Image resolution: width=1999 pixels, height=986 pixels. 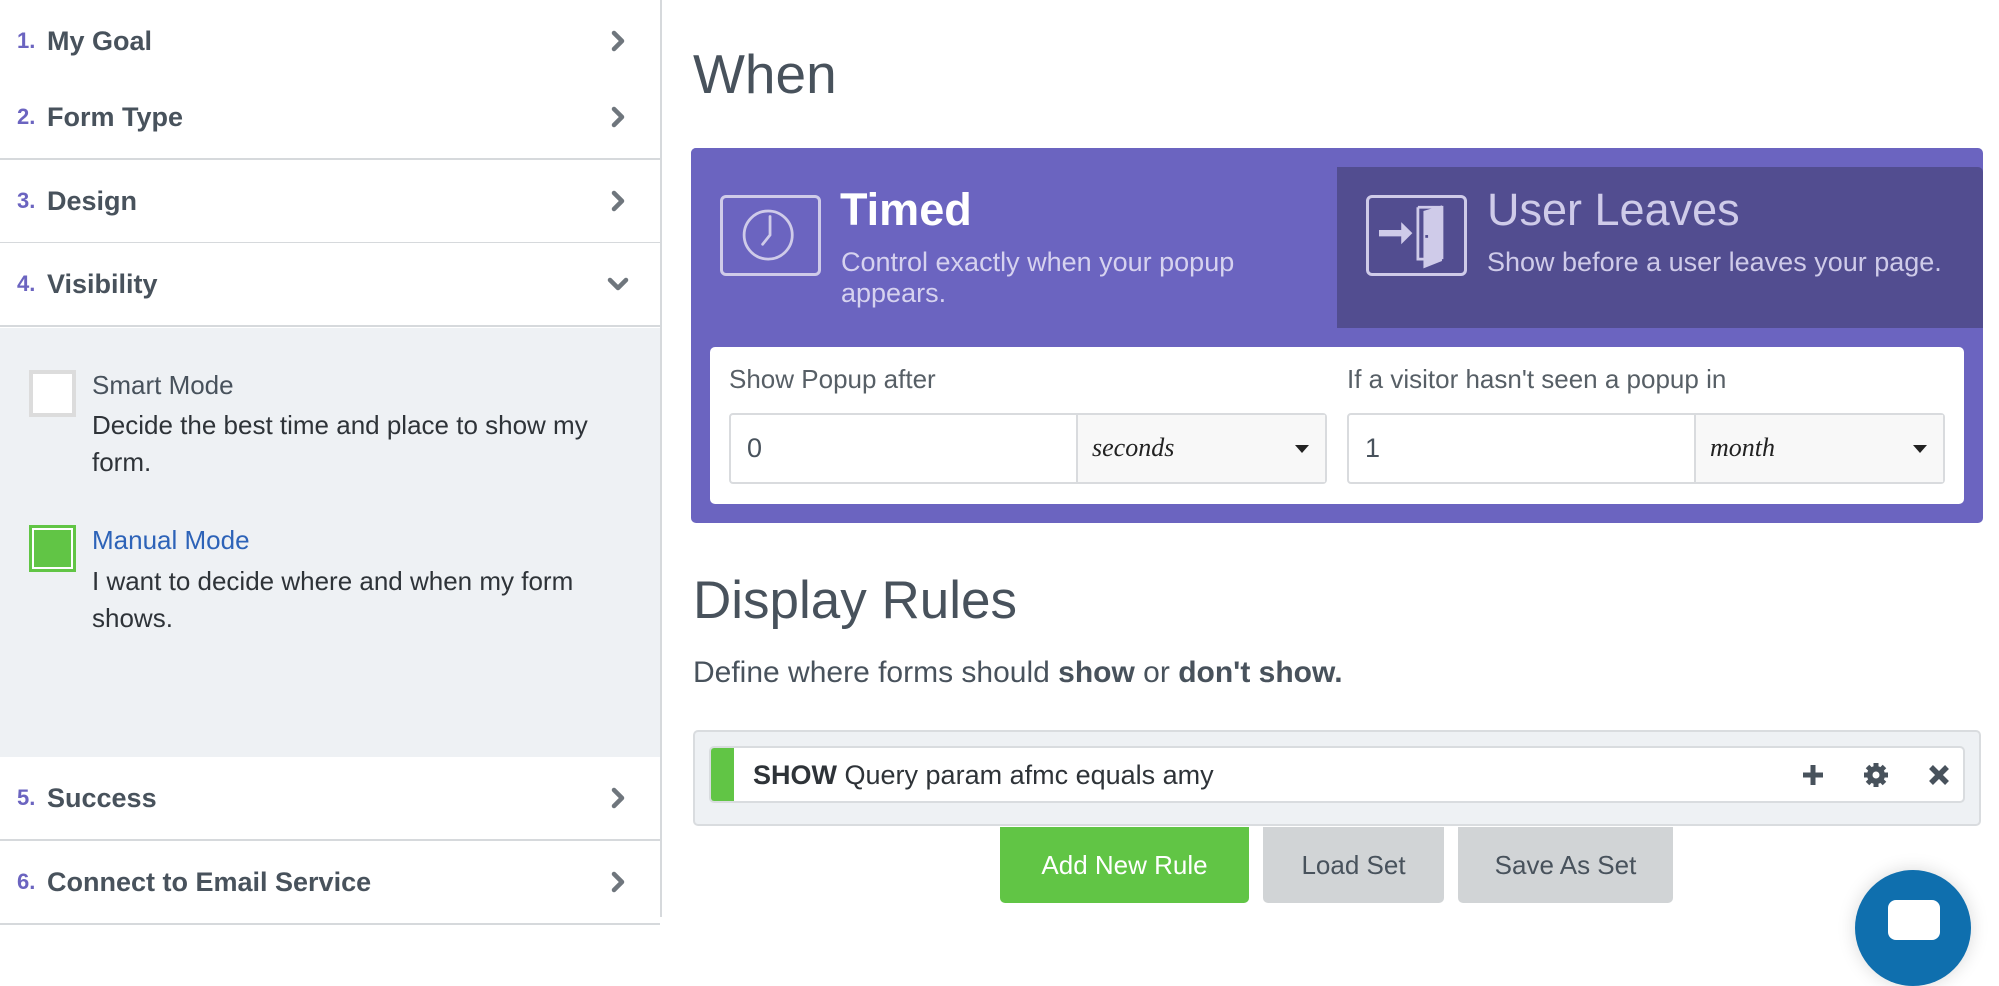 I want to click on save-as-set-button: Save As Set, so click(x=1565, y=865).